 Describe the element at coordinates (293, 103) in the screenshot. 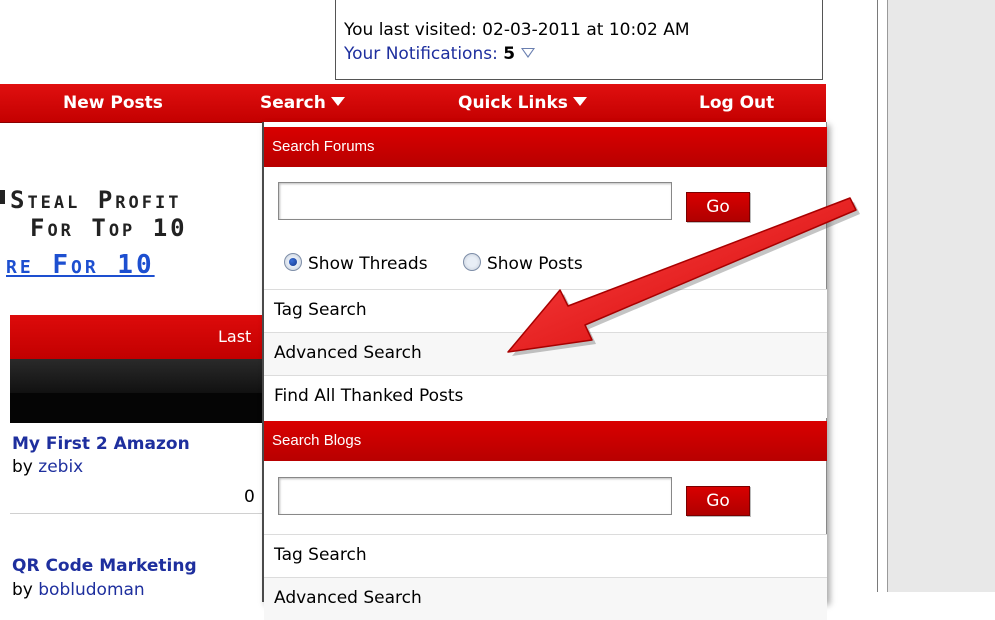

I see `nav-search-label: Search` at that location.